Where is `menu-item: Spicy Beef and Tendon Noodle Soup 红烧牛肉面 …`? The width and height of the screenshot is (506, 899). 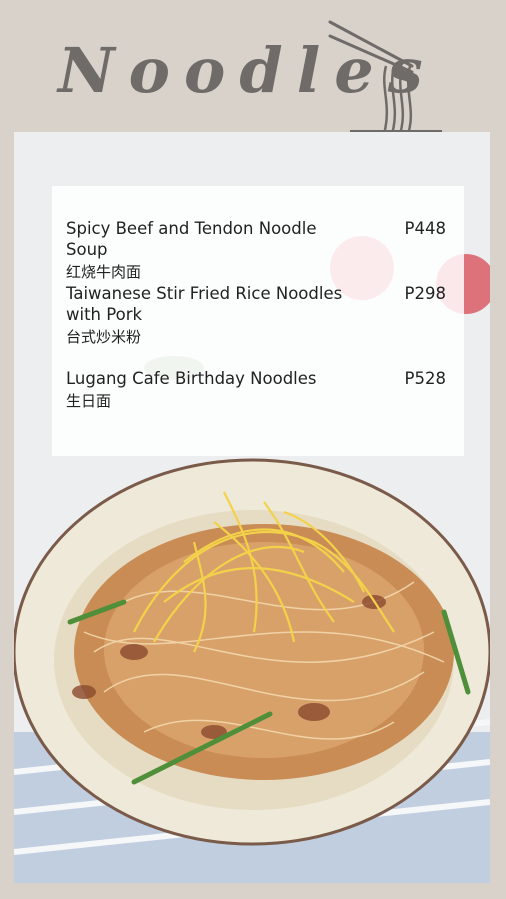 menu-item: Spicy Beef and Tendon Noodle Soup 红烧牛肉面 … is located at coordinates (256, 250).